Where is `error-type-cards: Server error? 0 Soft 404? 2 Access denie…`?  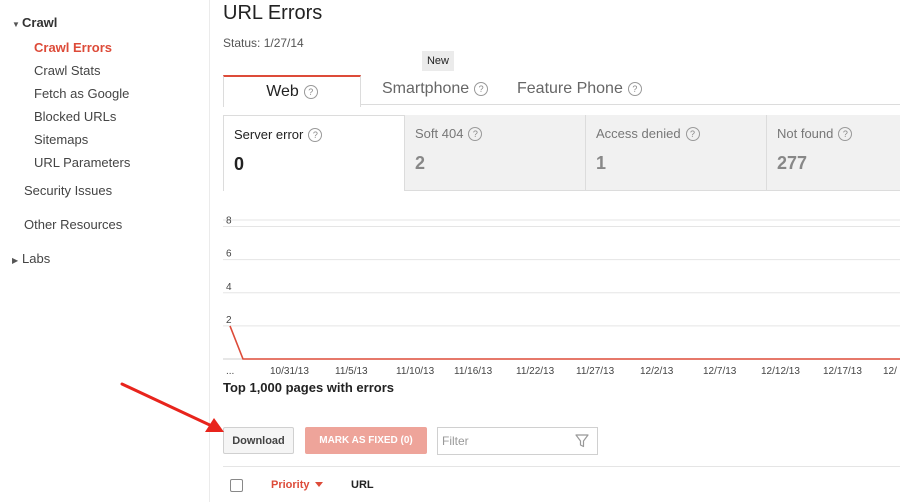
error-type-cards: Server error? 0 Soft 404? 2 Access denie… is located at coordinates (561, 153).